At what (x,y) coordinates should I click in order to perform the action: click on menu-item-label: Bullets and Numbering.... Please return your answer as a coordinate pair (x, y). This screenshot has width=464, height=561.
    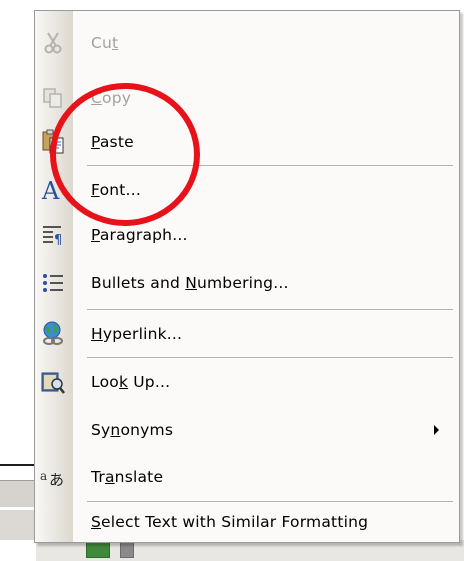
    Looking at the image, I should click on (190, 282).